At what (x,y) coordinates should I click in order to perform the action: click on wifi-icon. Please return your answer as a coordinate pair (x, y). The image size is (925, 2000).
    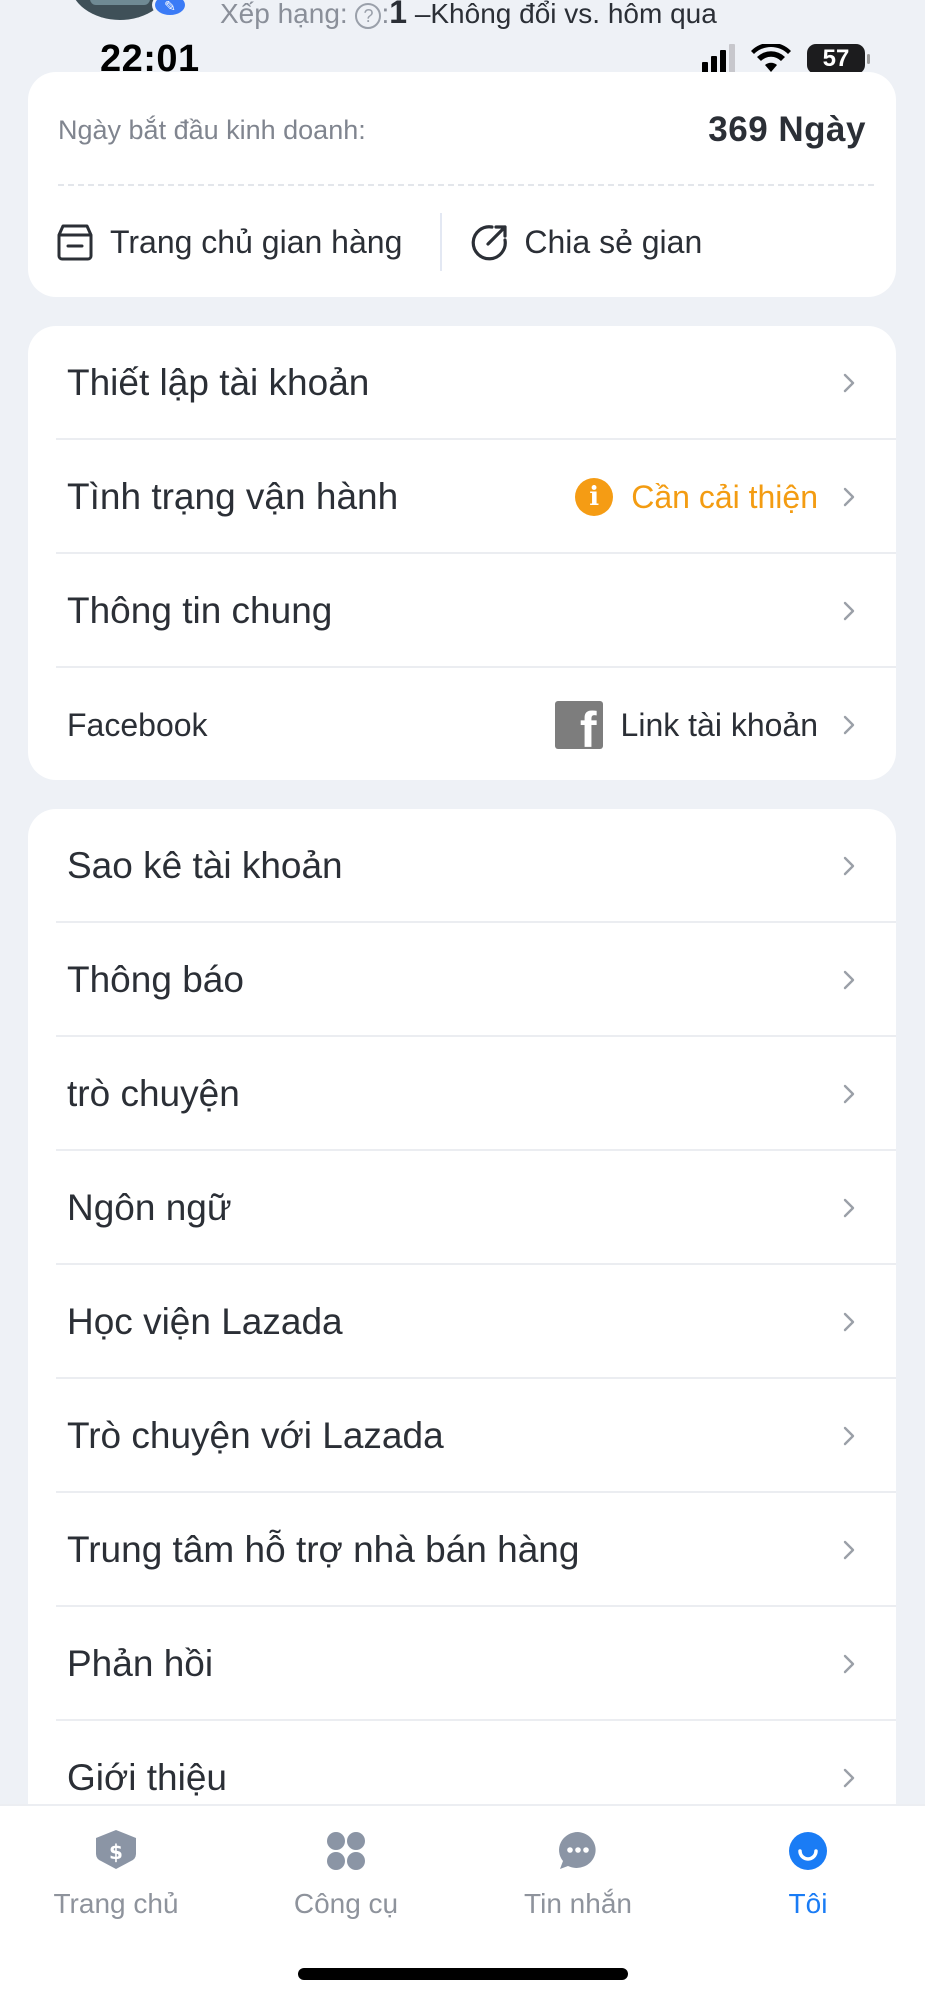
    Looking at the image, I should click on (771, 58).